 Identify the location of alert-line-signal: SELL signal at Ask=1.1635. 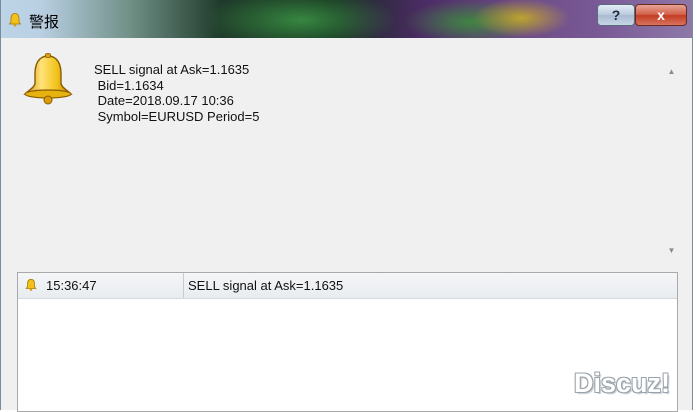
(172, 69).